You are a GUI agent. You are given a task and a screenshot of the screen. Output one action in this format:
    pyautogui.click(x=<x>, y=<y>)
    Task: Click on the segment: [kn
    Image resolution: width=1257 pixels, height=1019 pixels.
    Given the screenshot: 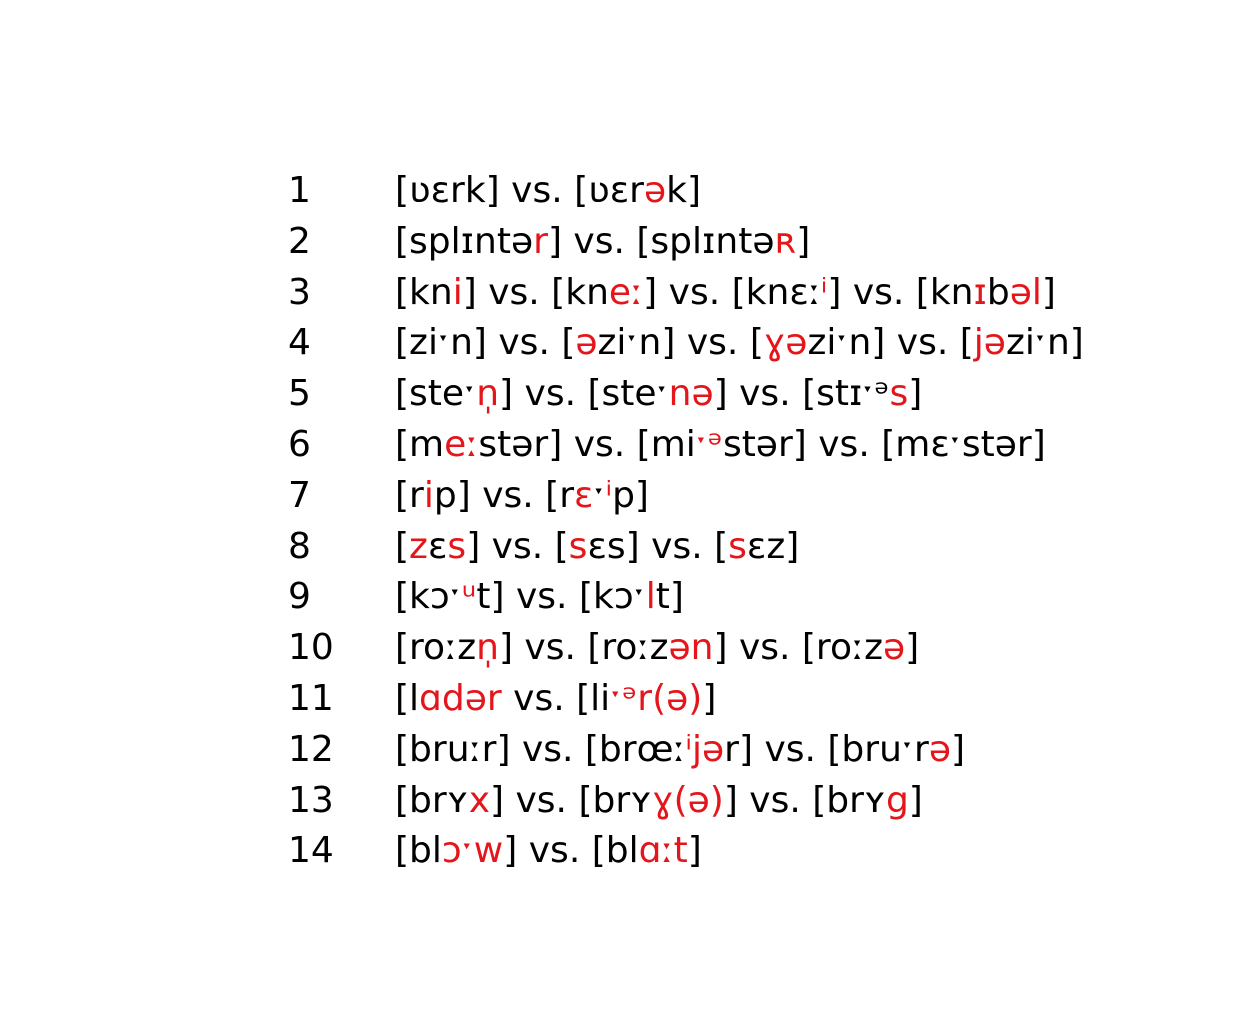 What is the action you would take?
    pyautogui.click(x=424, y=292)
    